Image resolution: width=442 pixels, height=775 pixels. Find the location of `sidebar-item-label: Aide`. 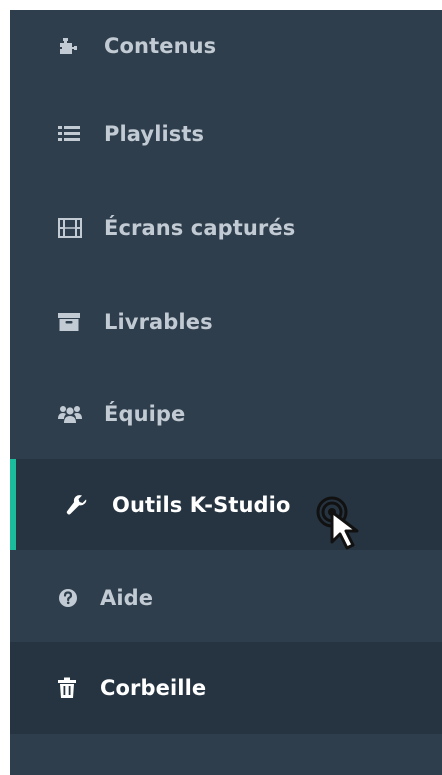

sidebar-item-label: Aide is located at coordinates (127, 598).